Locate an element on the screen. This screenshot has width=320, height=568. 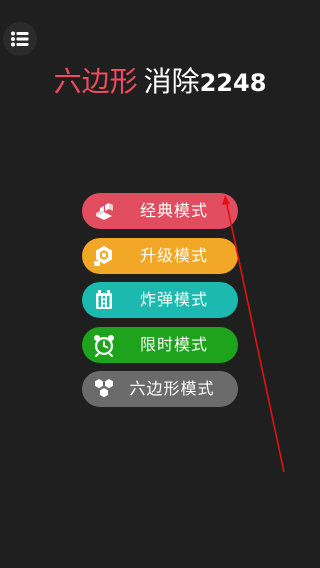
blocks-icon is located at coordinates (104, 211).